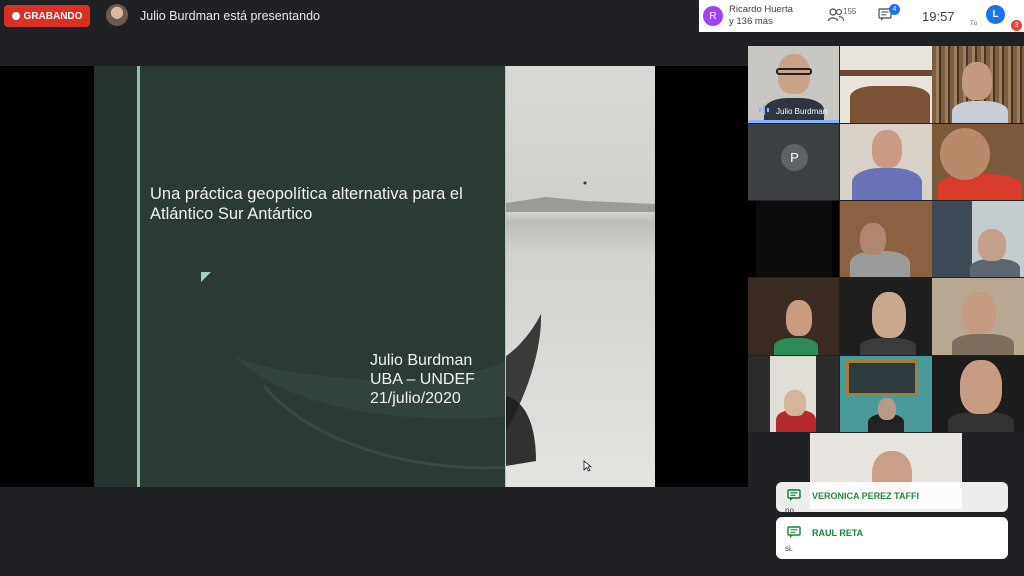  I want to click on glasses, so click(794, 71).